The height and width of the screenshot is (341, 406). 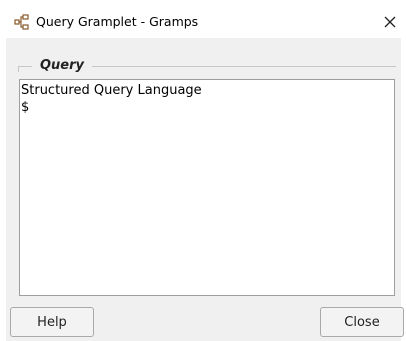 What do you see at coordinates (117, 21) in the screenshot?
I see `window-title: Query Gramplet - Gramps` at bounding box center [117, 21].